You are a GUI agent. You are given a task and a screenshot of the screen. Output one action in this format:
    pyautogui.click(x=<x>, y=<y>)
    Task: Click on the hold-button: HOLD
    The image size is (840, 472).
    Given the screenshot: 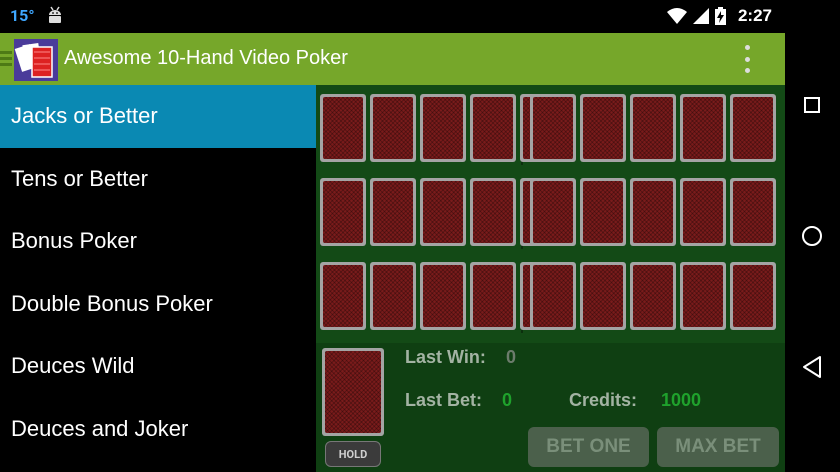 What is the action you would take?
    pyautogui.click(x=353, y=454)
    